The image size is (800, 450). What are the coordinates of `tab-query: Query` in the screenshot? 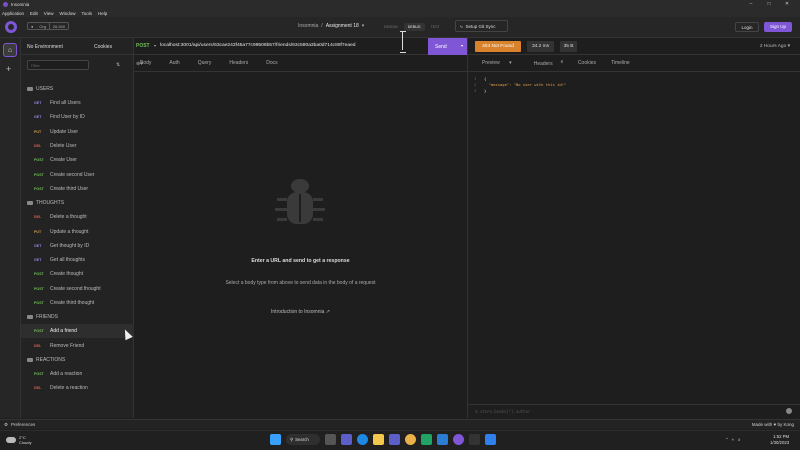 It's located at (205, 63).